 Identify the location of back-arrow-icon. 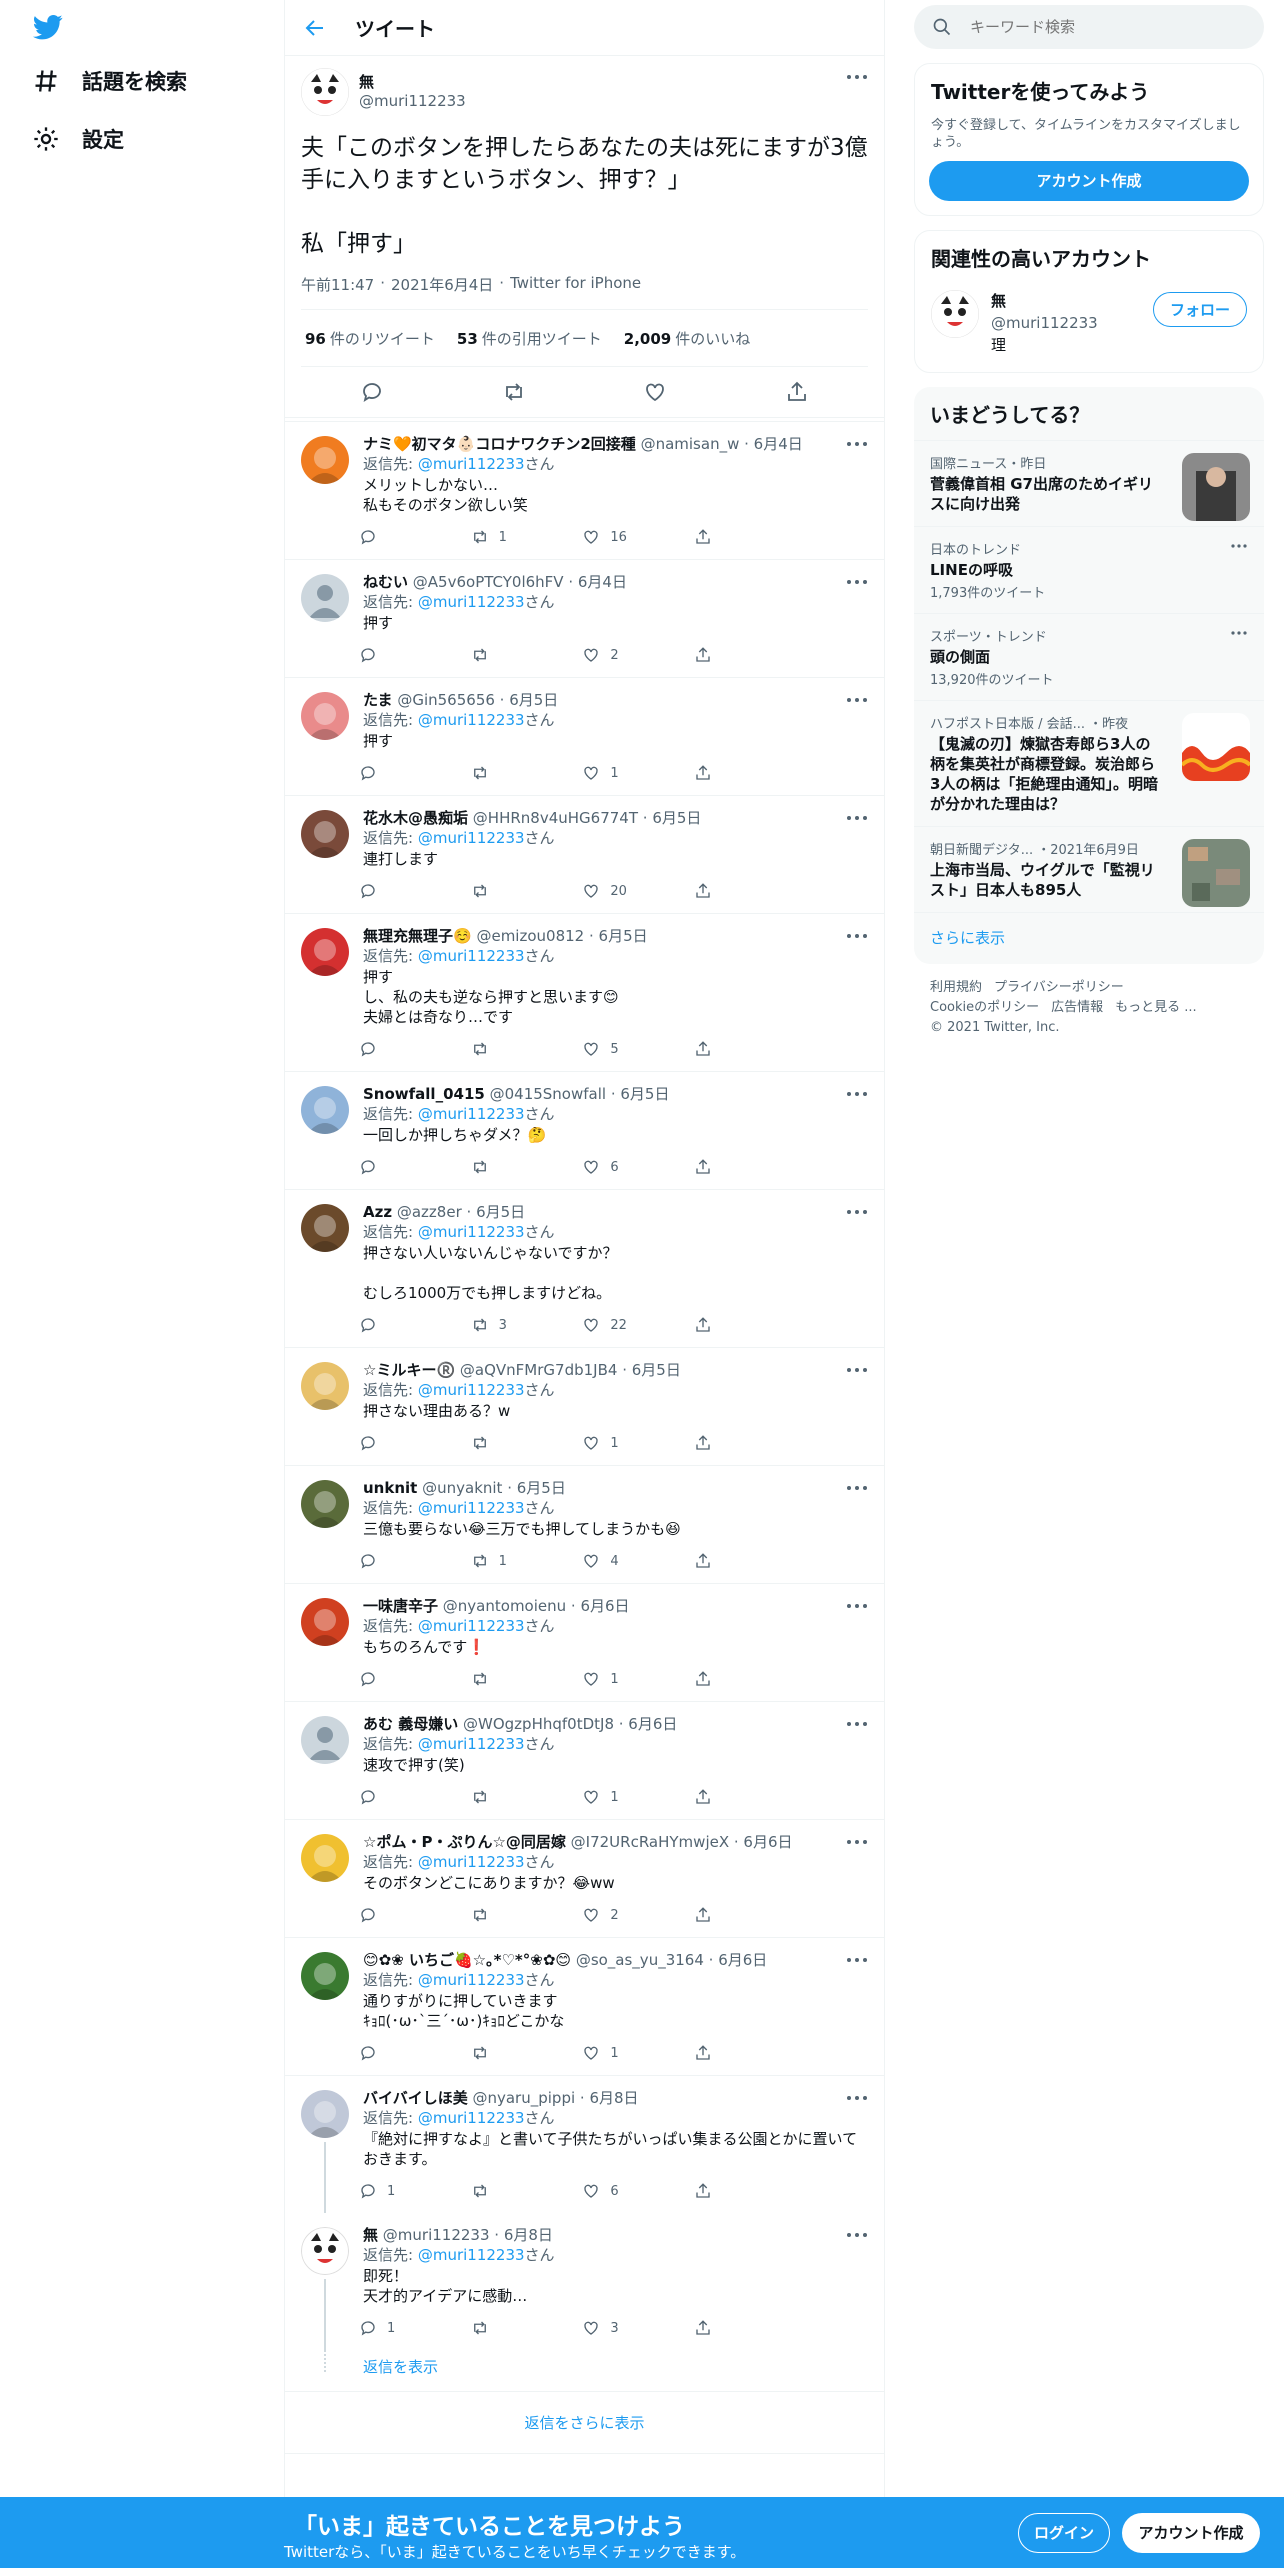
(315, 28).